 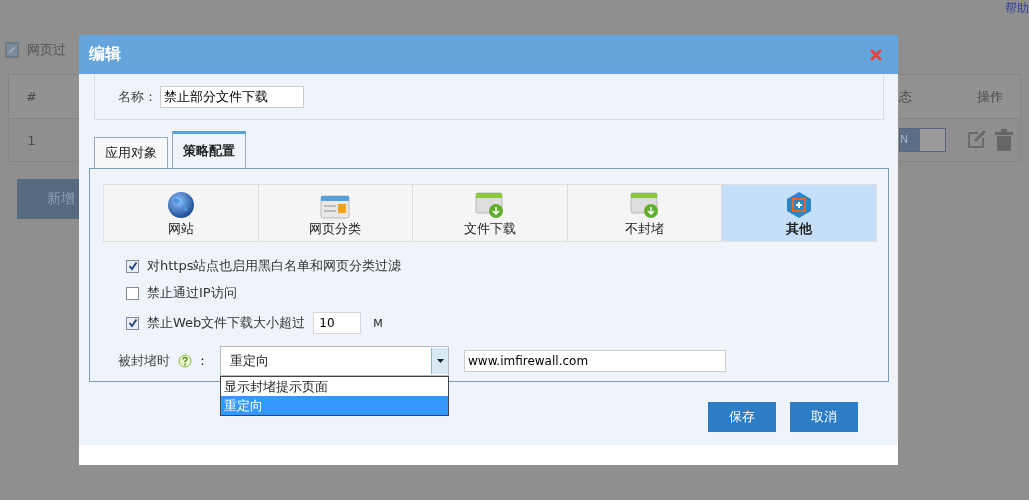 I want to click on tab: 应用对象, so click(x=131, y=152).